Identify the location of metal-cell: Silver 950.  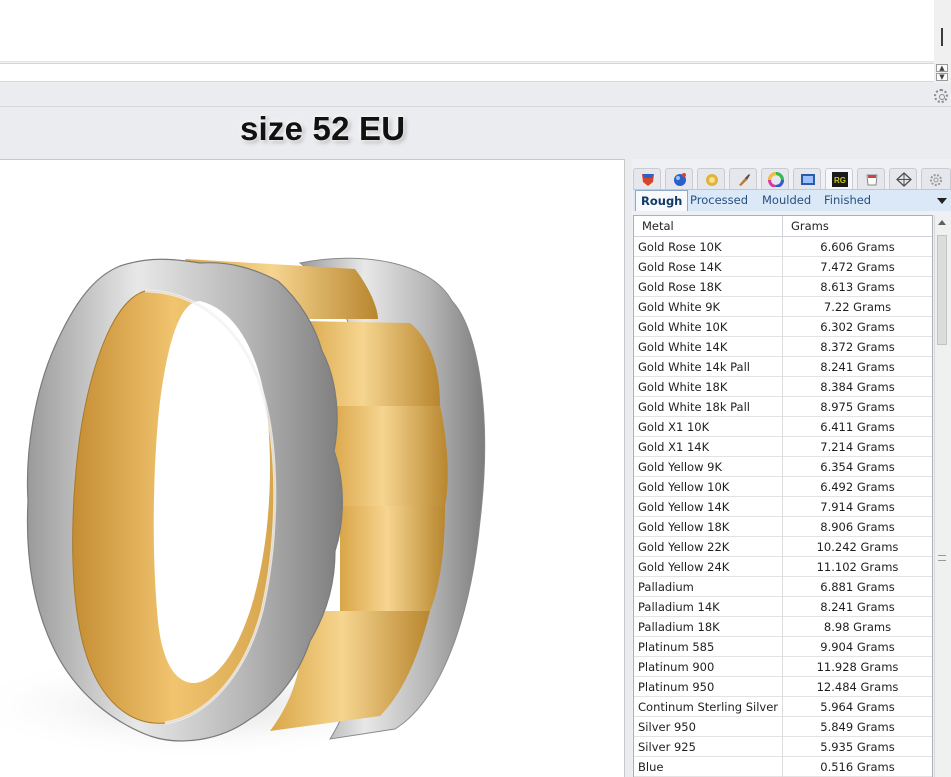
(708, 727).